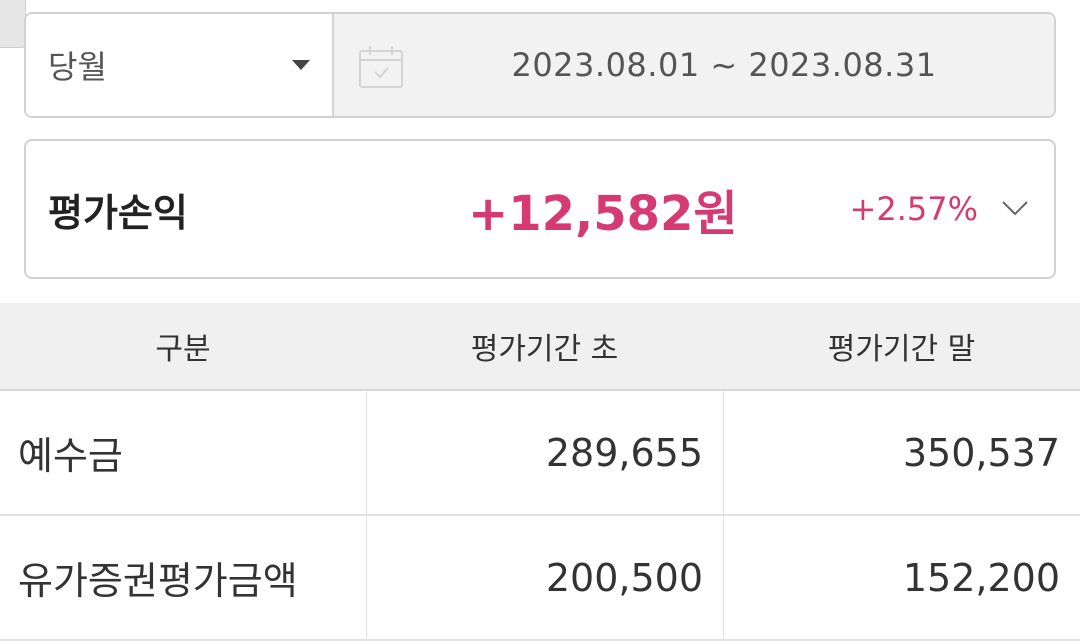 Image resolution: width=1080 pixels, height=644 pixels. I want to click on table-header: 구분 평가기간 초 평가기간 말, so click(540, 347).